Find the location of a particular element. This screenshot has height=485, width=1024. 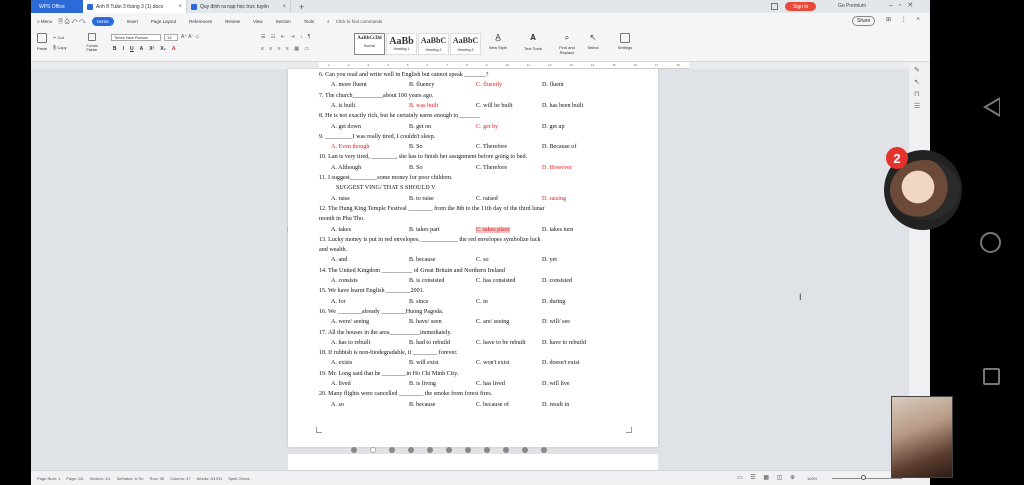

paste-button: Paste is located at coordinates (42, 42).